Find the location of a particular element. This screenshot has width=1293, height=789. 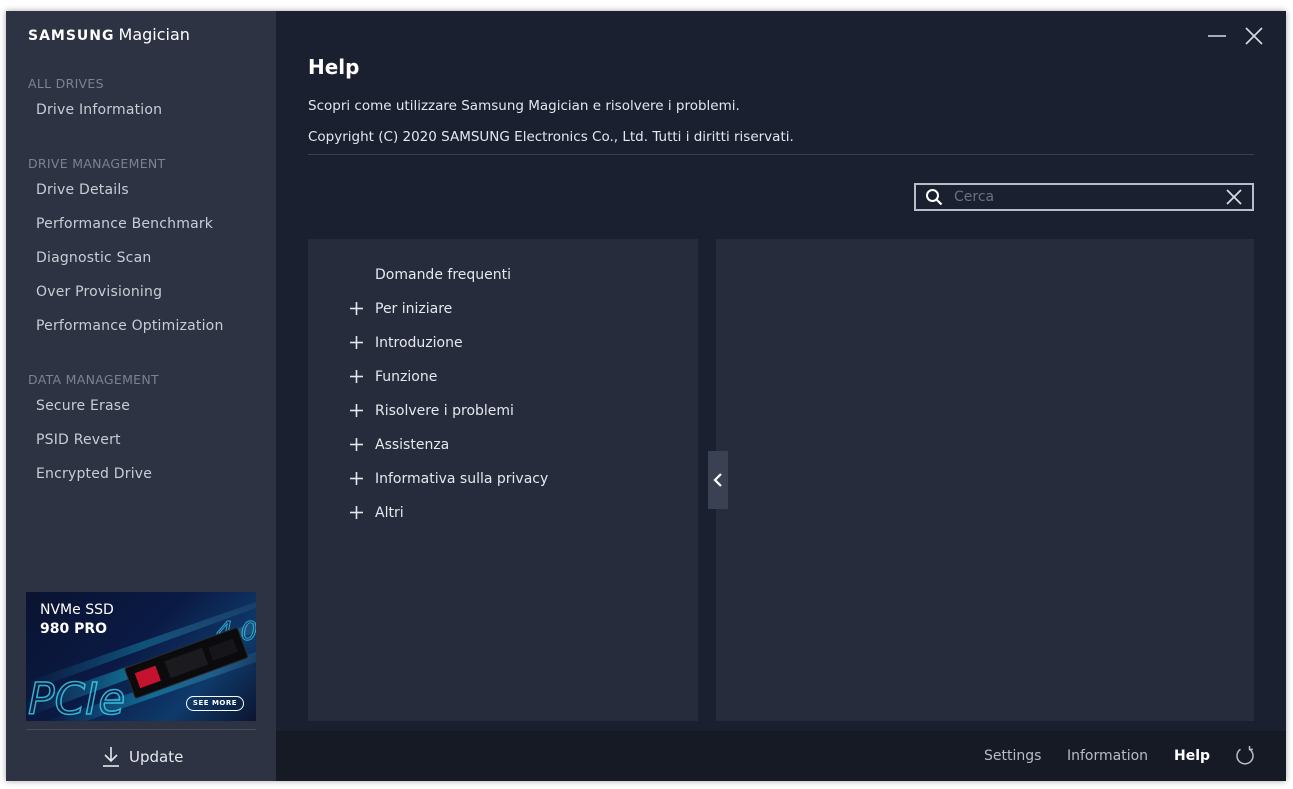

app-logo: SAMSUNG Magician is located at coordinates (109, 34).